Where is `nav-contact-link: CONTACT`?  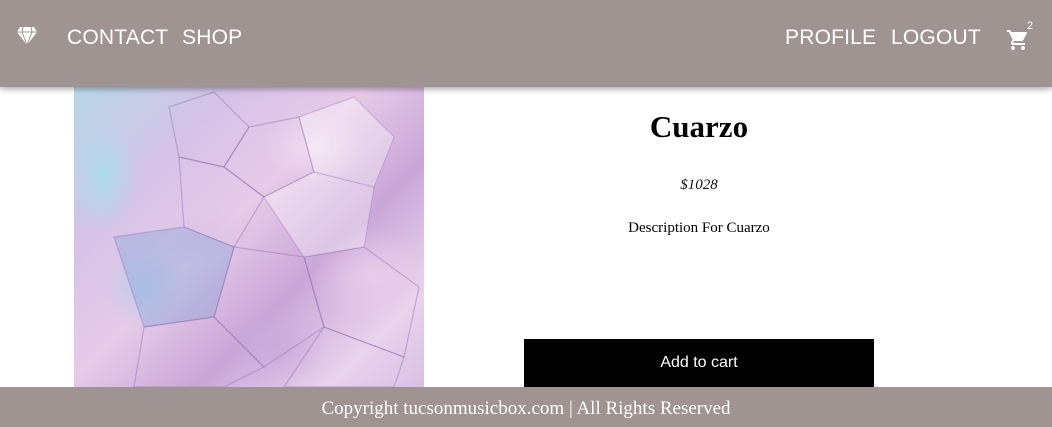
nav-contact-link: CONTACT is located at coordinates (117, 38).